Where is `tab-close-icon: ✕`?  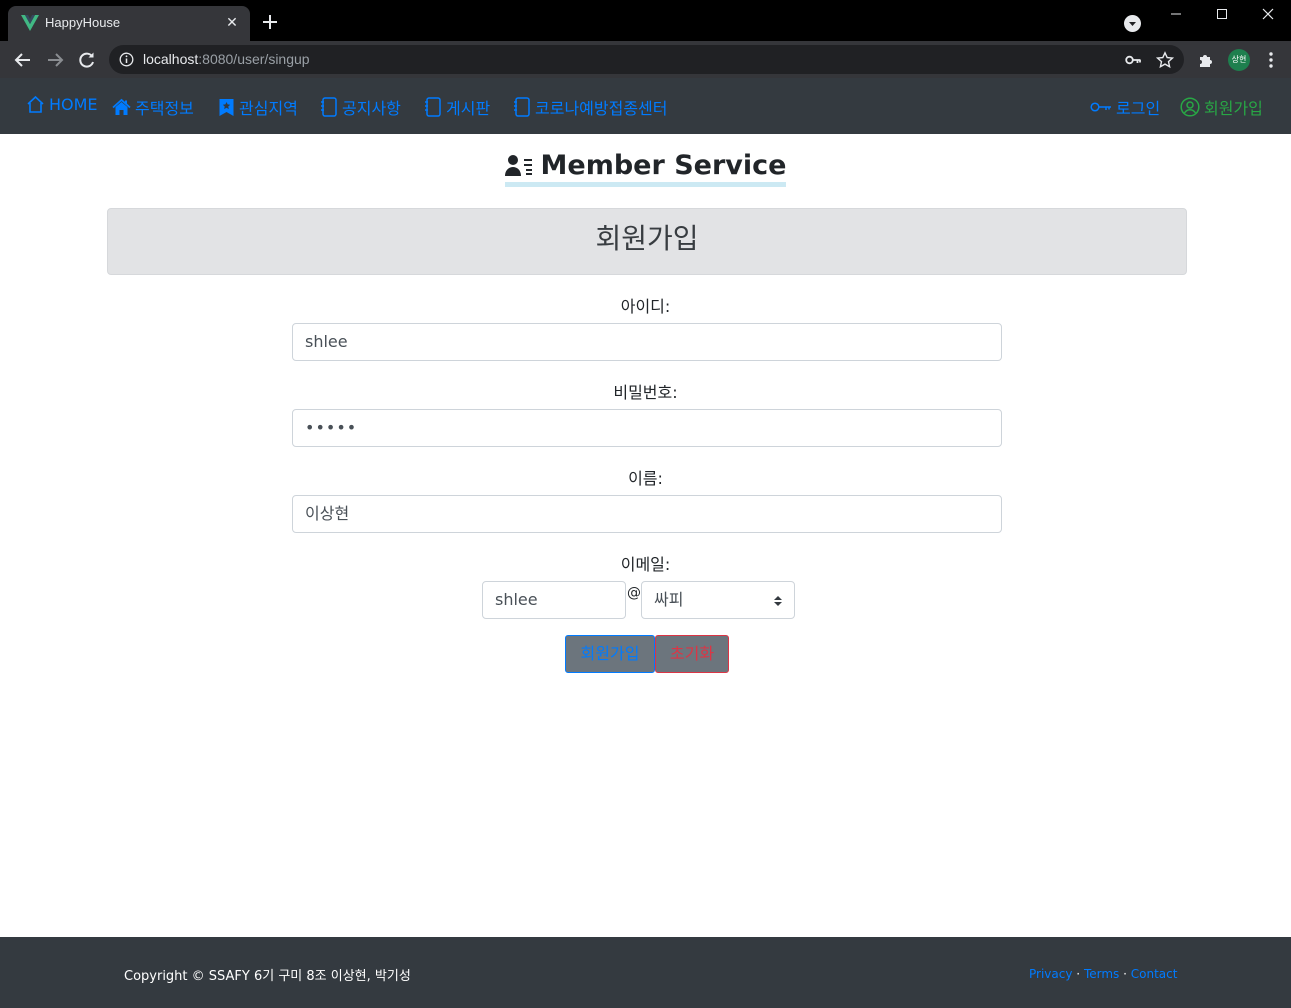
tab-close-icon: ✕ is located at coordinates (232, 23).